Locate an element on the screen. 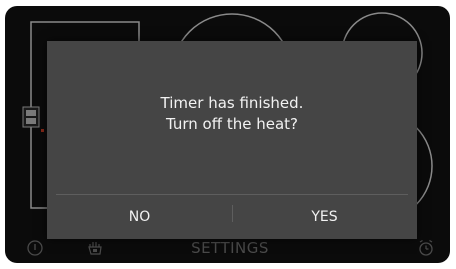 The height and width of the screenshot is (269, 456). zone-indicator-icon is located at coordinates (33, 119).